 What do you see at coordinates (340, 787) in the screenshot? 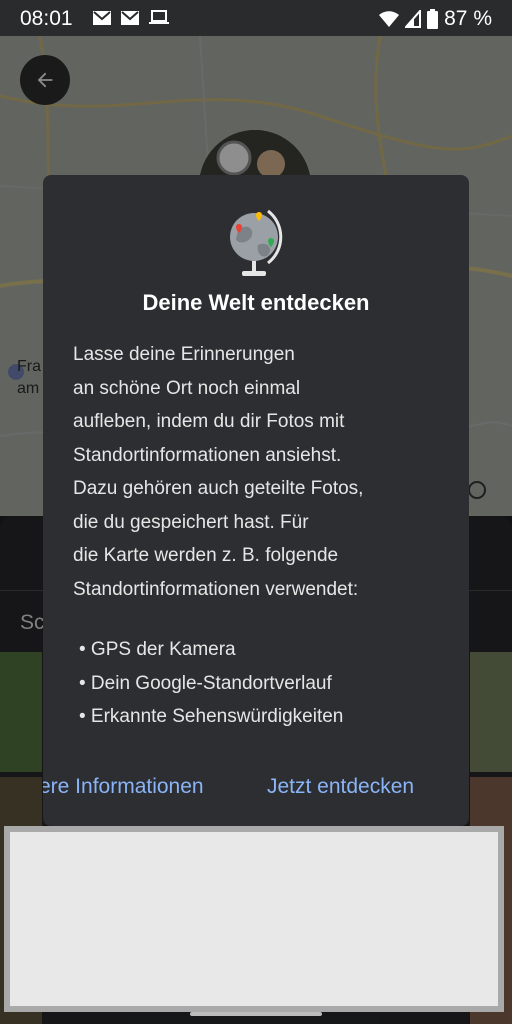
I see `explore-now-button: Jetzt entdecken` at bounding box center [340, 787].